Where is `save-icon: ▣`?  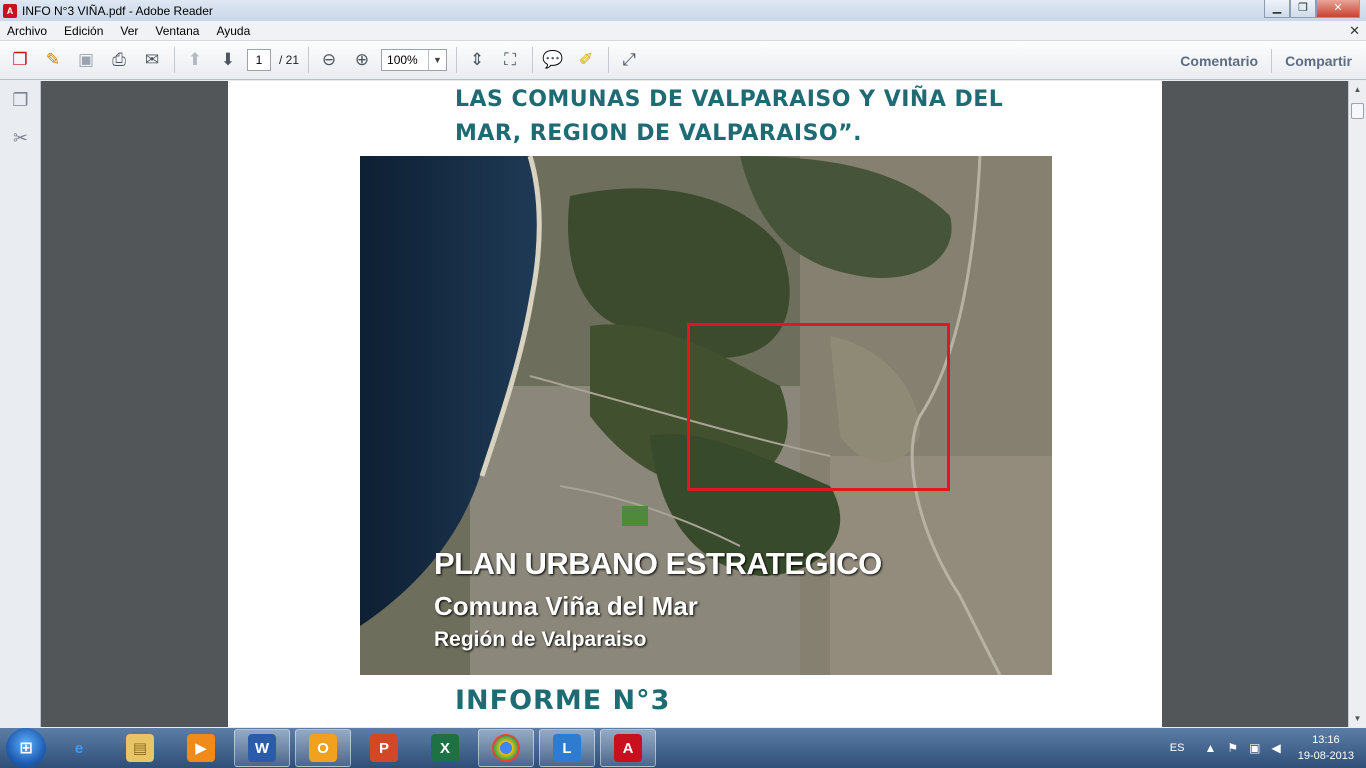
save-icon: ▣ is located at coordinates (86, 60).